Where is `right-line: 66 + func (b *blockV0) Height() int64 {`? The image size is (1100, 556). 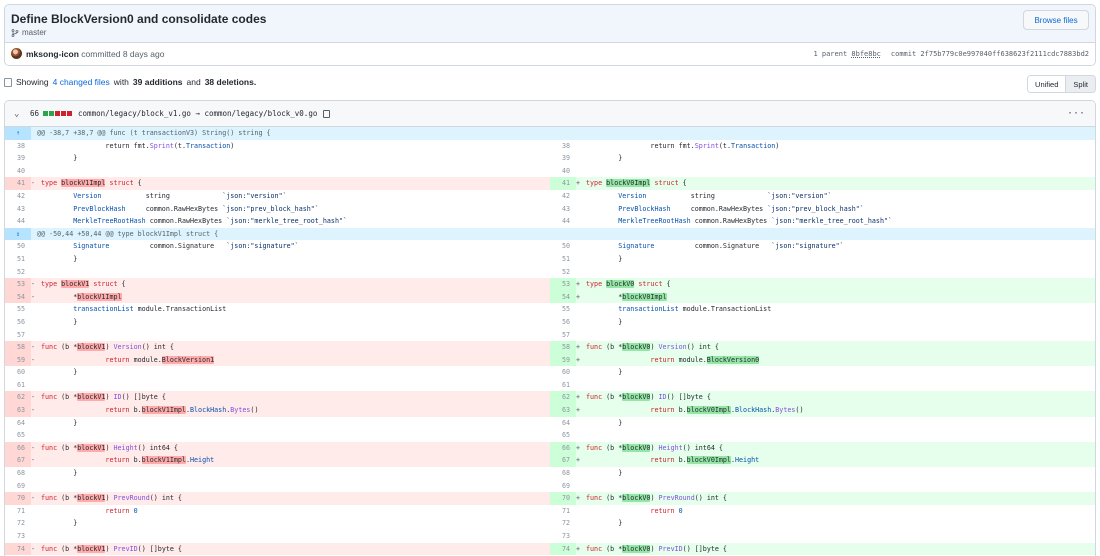 right-line: 66 + func (b *blockV0) Height() int64 { is located at coordinates (822, 448).